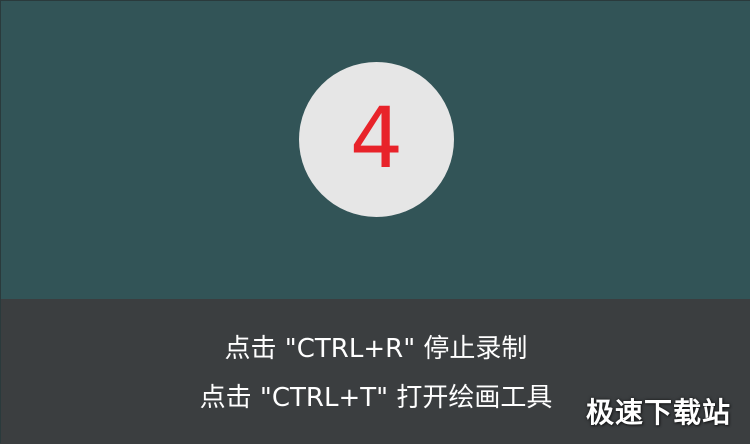 The height and width of the screenshot is (444, 750). Describe the element at coordinates (376, 349) in the screenshot. I see `stop-recording-hint: 点击 "CTRL+R" 停止录制` at that location.